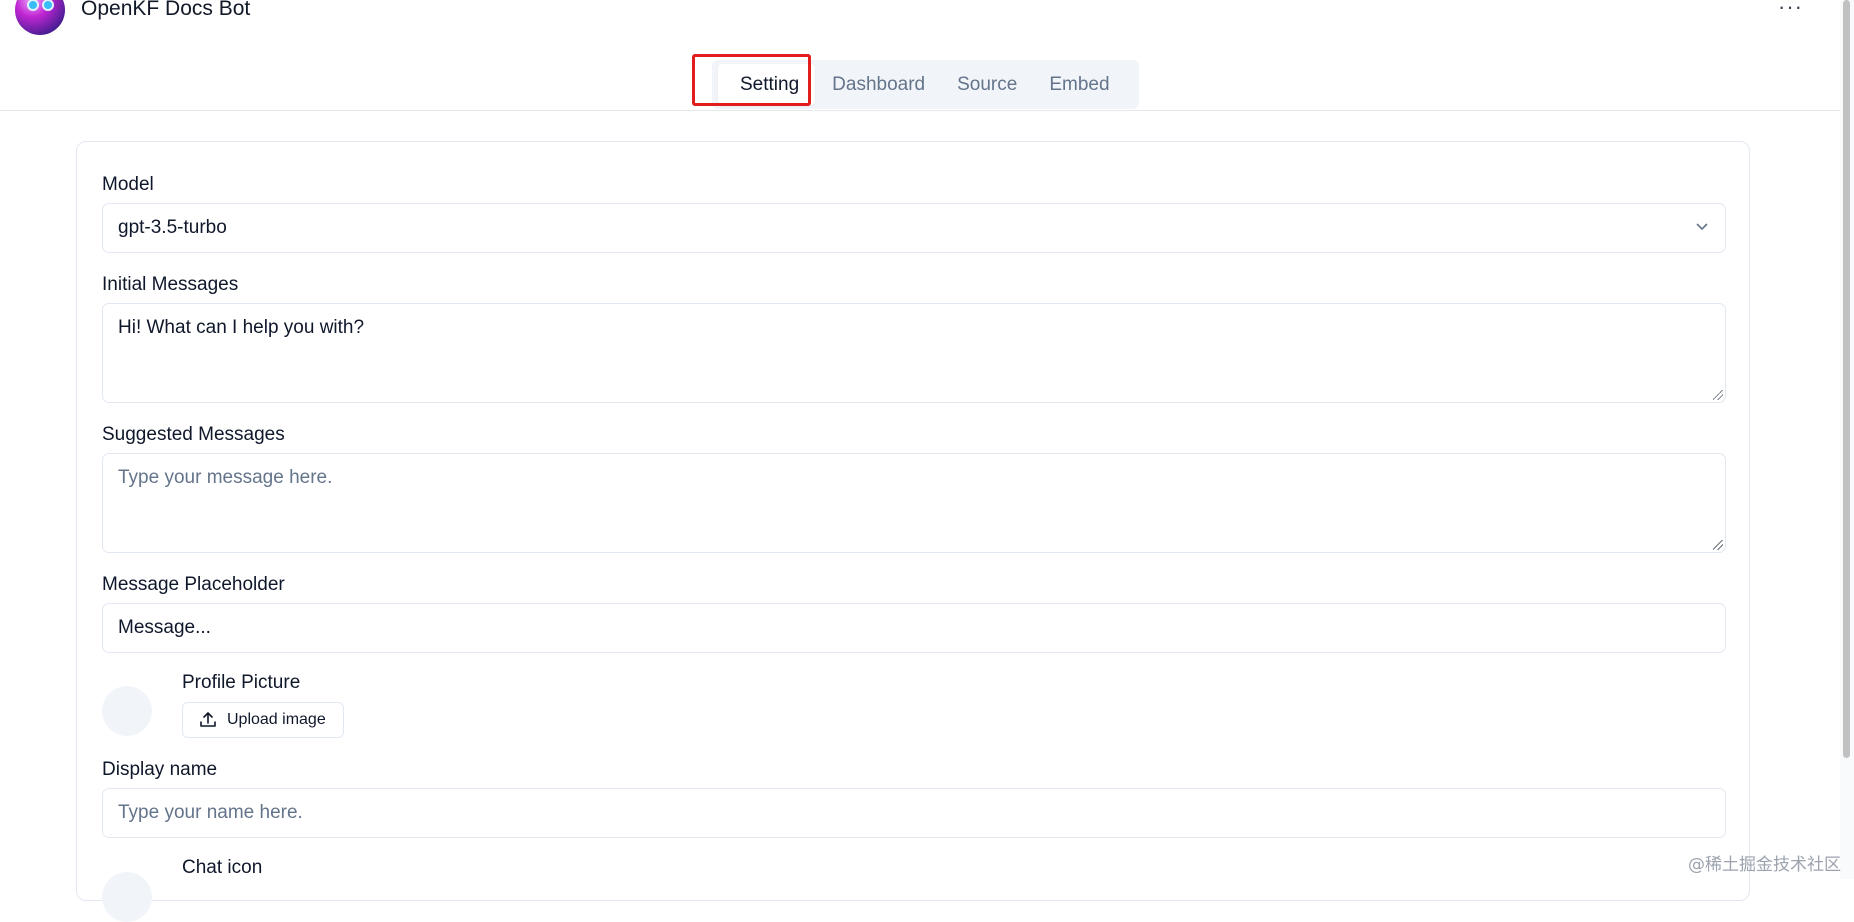 The width and height of the screenshot is (1854, 922). Describe the element at coordinates (128, 184) in the screenshot. I see `model-label: Model` at that location.